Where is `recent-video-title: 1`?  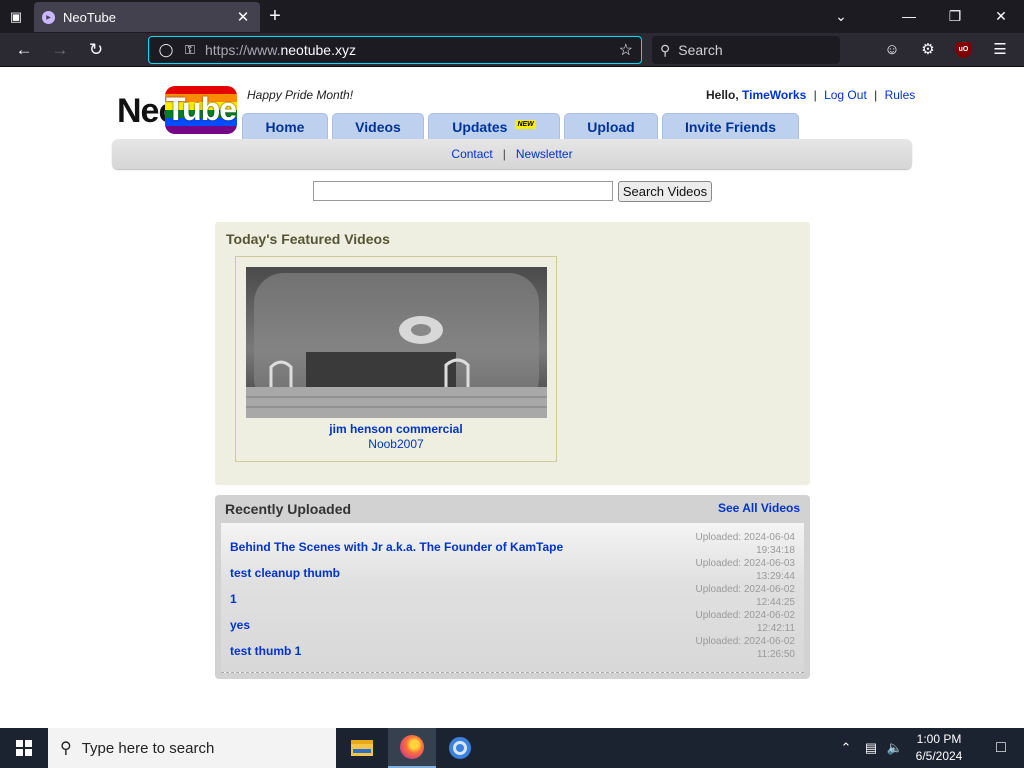
recent-video-title: 1 is located at coordinates (233, 599).